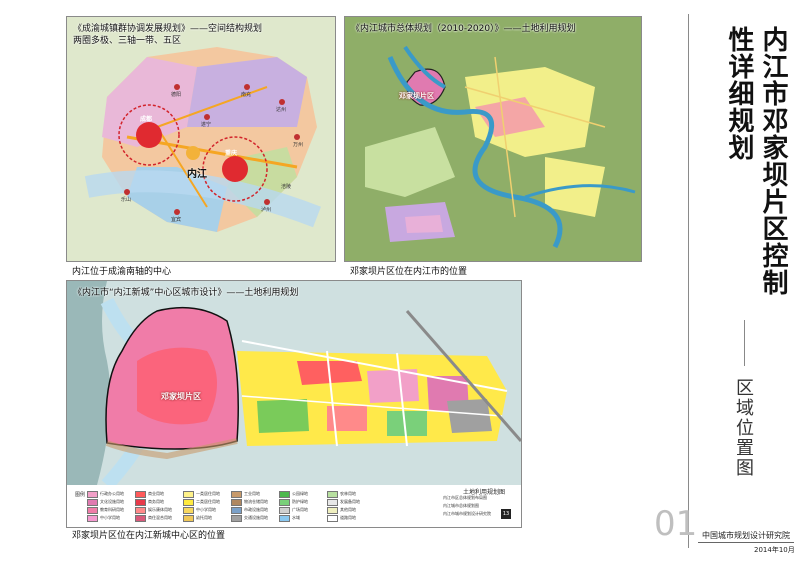 Image resolution: width=800 pixels, height=566 pixels. What do you see at coordinates (112, 493) in the screenshot?
I see `legend-label: 行政办公用地` at bounding box center [112, 493].